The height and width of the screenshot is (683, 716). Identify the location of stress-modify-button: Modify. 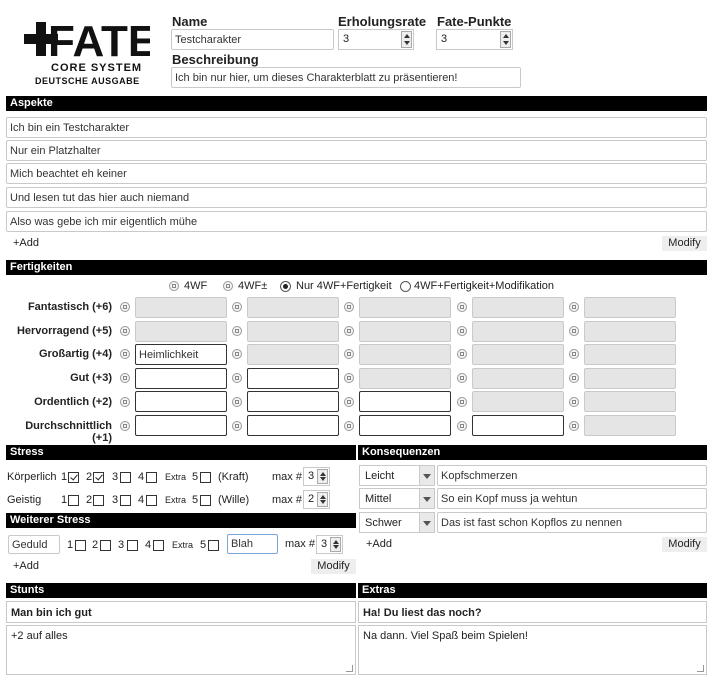
(333, 566).